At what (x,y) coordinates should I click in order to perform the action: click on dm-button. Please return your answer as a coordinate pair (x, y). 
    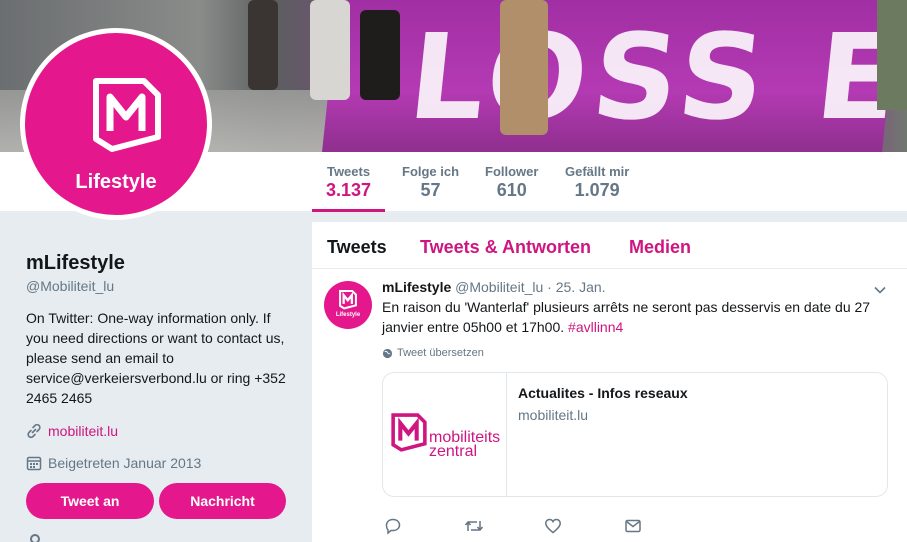
    Looking at the image, I should click on (664, 526).